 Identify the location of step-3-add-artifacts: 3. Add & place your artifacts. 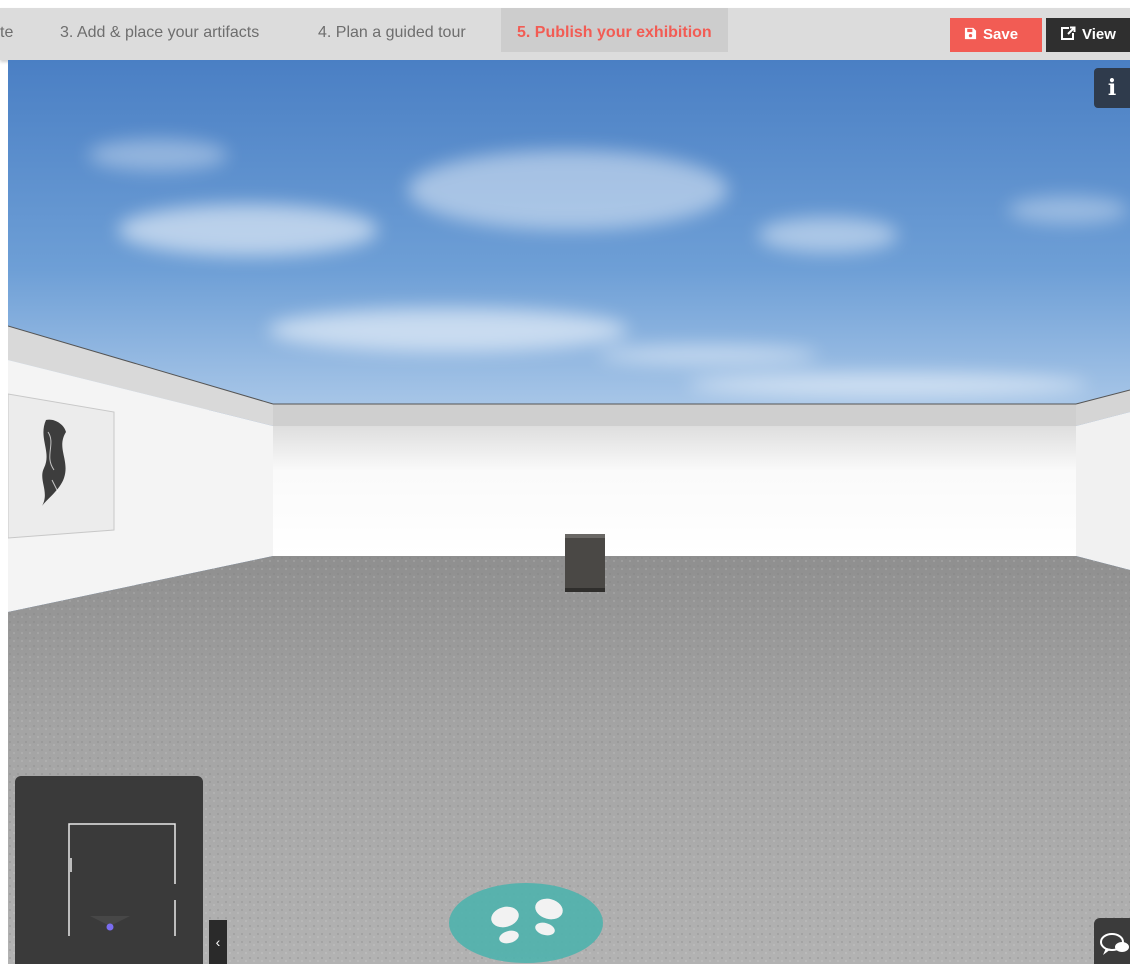
(159, 30).